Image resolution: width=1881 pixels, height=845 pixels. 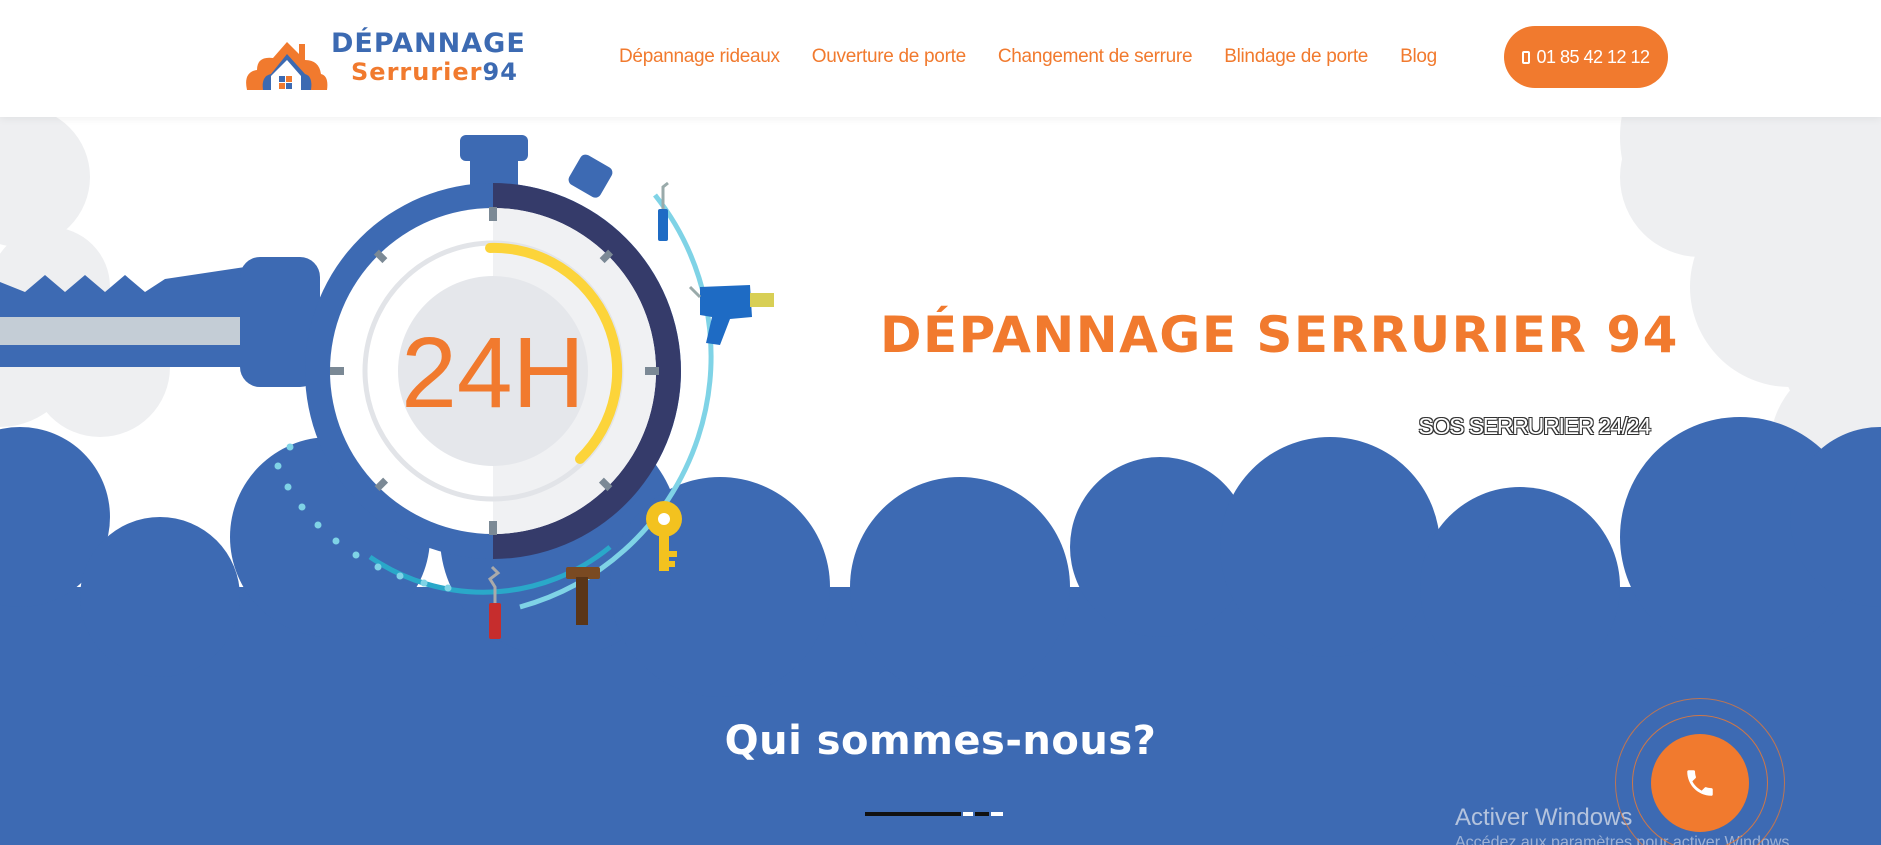 I want to click on logo-text-line1: DÉPANNAGE, so click(x=428, y=43).